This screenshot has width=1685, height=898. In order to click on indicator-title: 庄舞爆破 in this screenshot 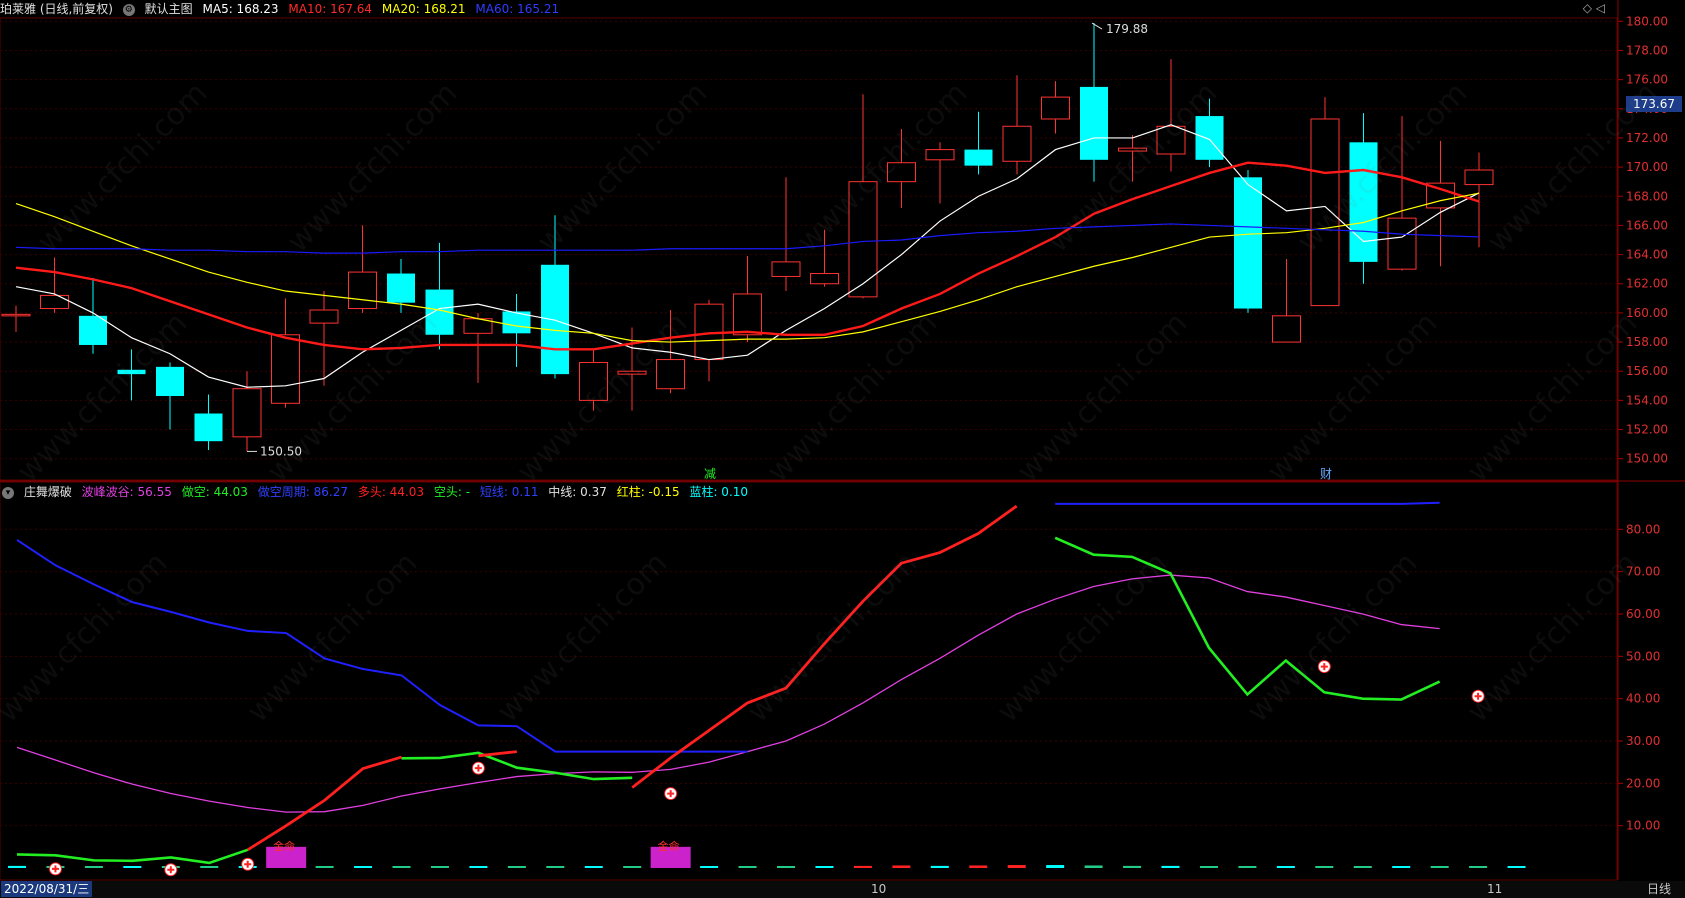, I will do `click(48, 492)`.